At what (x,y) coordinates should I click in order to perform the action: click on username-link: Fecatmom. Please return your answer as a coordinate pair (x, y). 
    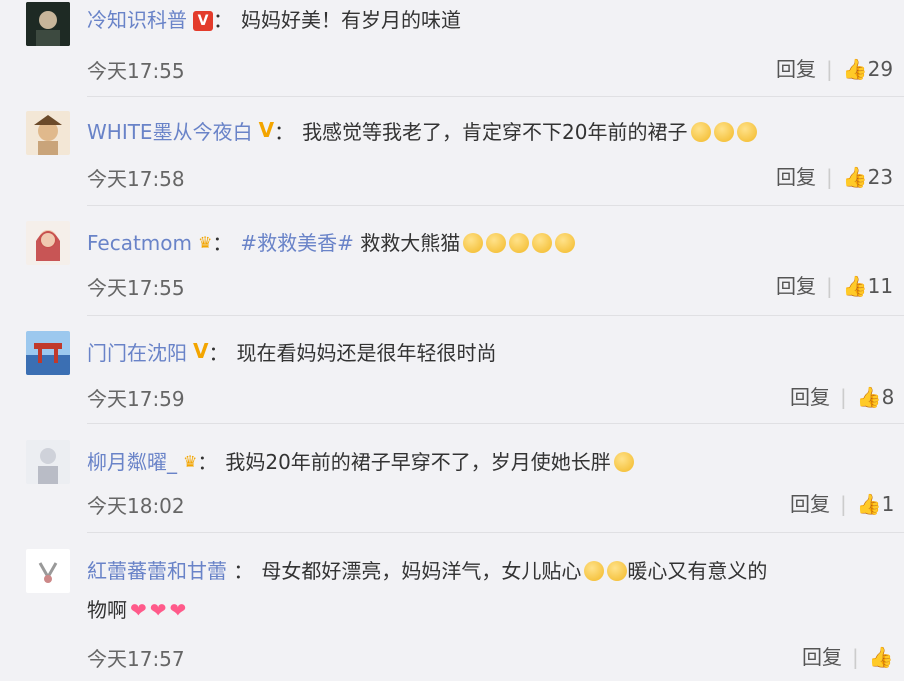
    Looking at the image, I should click on (139, 243).